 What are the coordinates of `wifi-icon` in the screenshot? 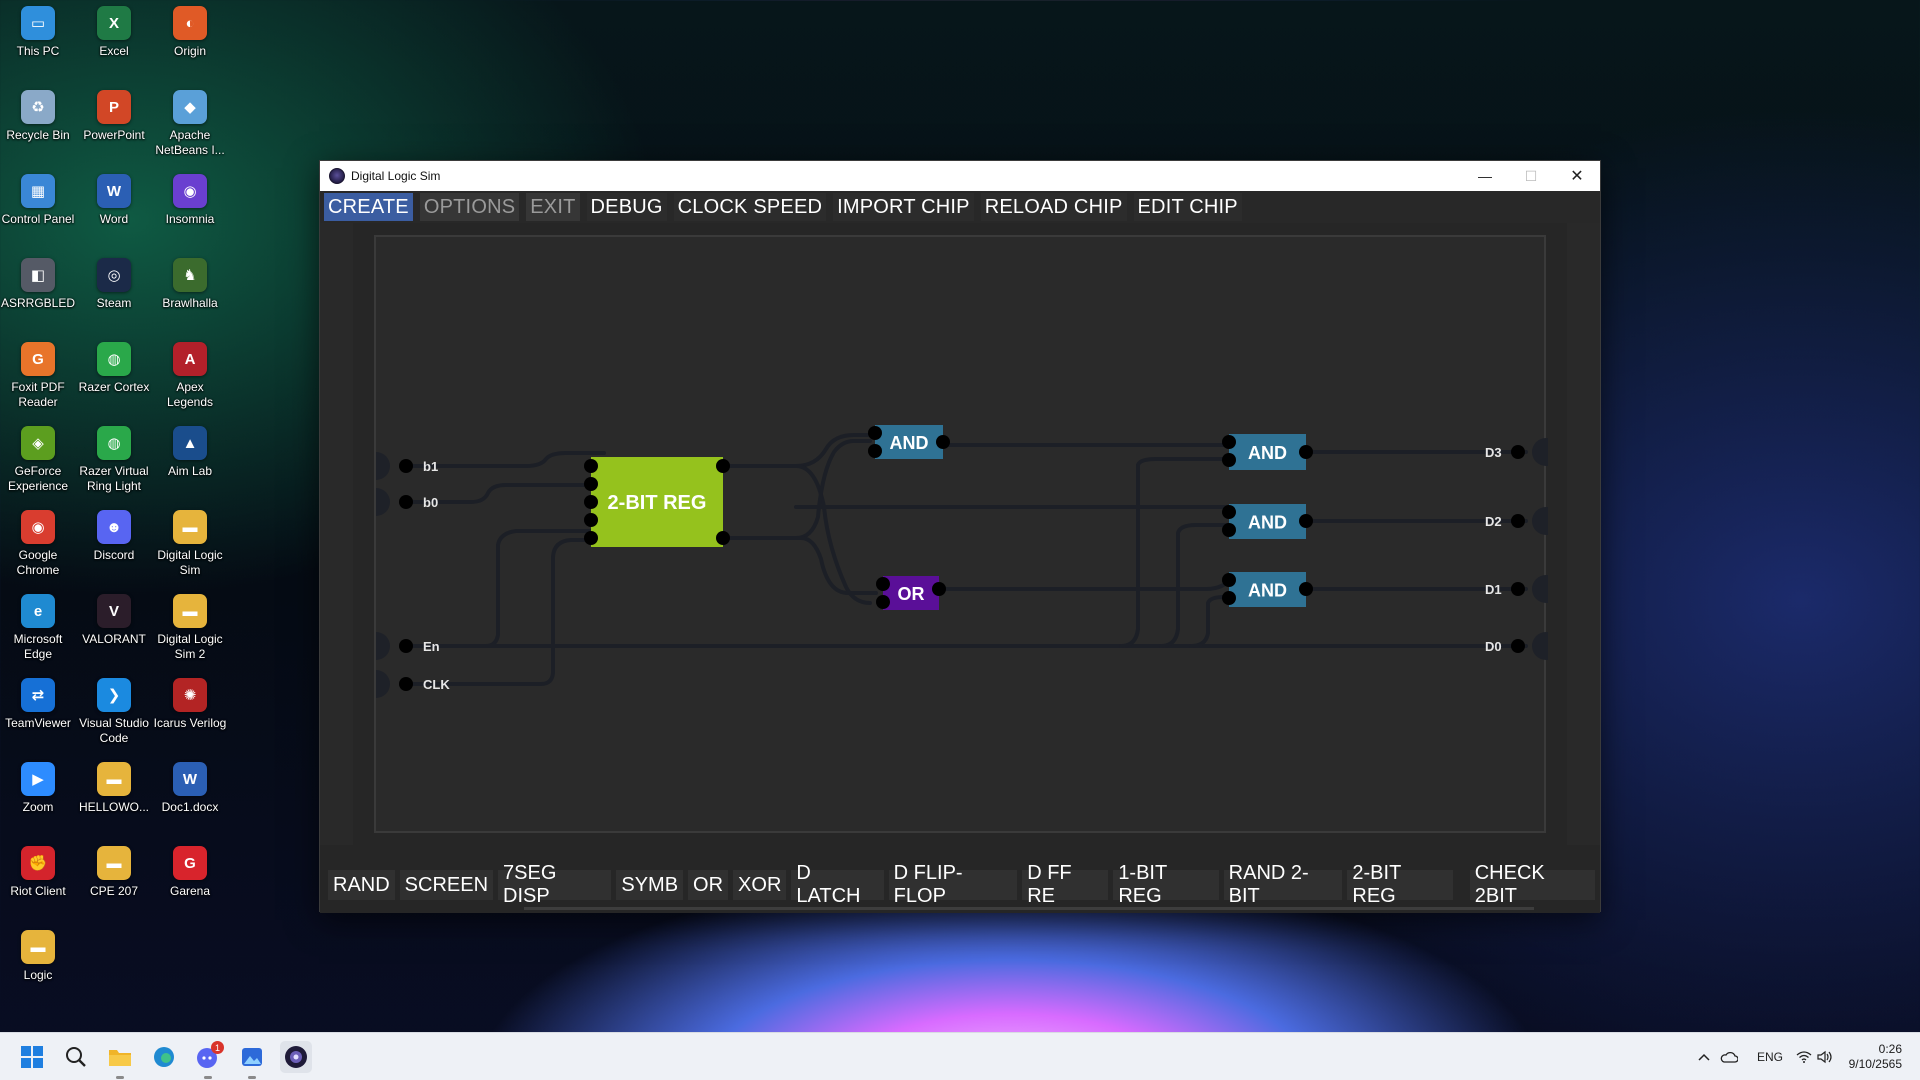 It's located at (1804, 1056).